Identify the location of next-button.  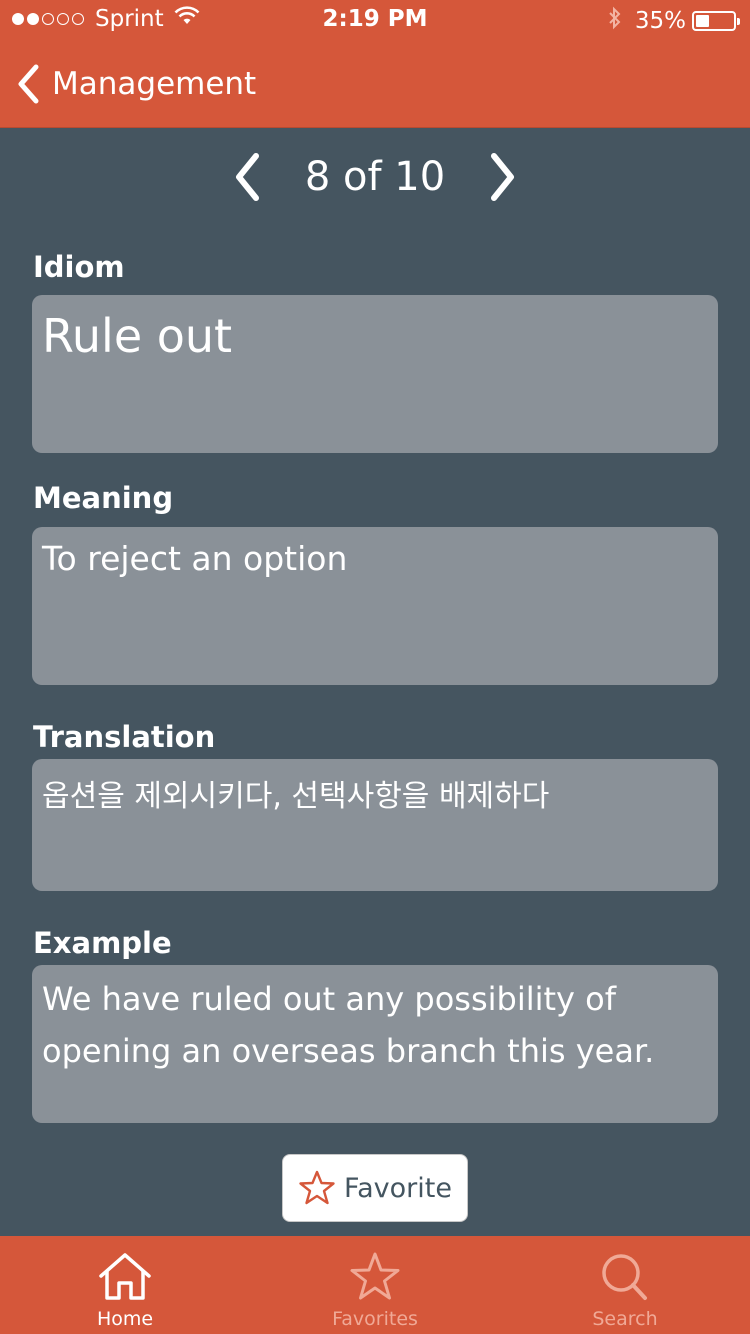
(503, 177).